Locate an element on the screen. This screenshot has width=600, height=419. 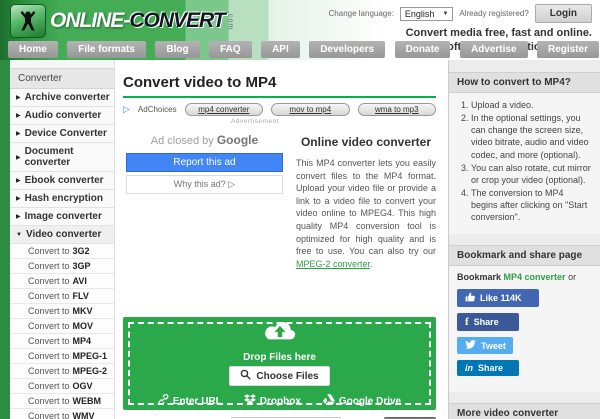
google-drive-button: Google Drive is located at coordinates (362, 401).